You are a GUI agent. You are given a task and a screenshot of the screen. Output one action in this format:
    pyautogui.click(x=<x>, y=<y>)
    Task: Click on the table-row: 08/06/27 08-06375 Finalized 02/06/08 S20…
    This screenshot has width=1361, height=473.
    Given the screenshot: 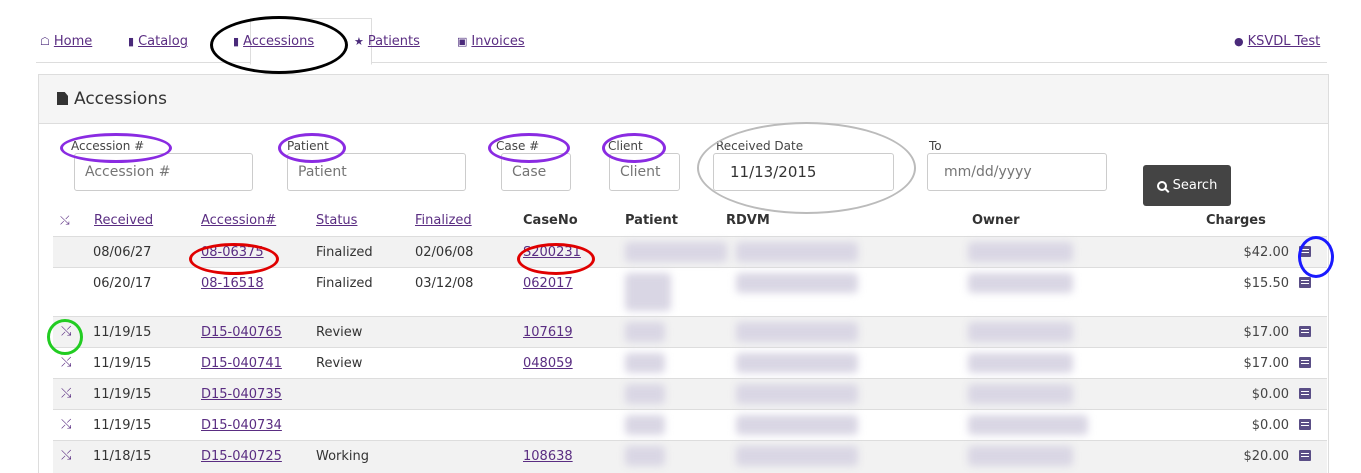 What is the action you would take?
    pyautogui.click(x=690, y=251)
    